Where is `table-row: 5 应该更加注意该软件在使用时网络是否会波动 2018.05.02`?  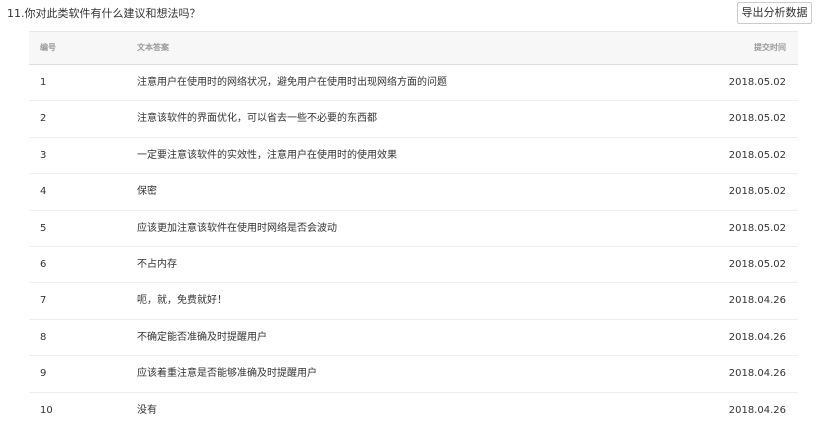
table-row: 5 应该更加注意该软件在使用时网络是否会波动 2018.05.02 is located at coordinates (413, 229).